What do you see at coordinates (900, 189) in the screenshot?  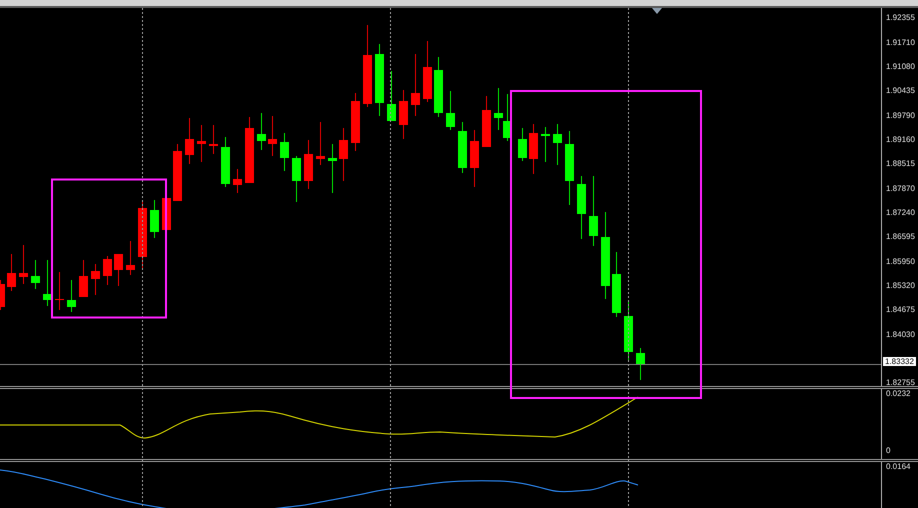 I see `price-axis-label: 1.87870` at bounding box center [900, 189].